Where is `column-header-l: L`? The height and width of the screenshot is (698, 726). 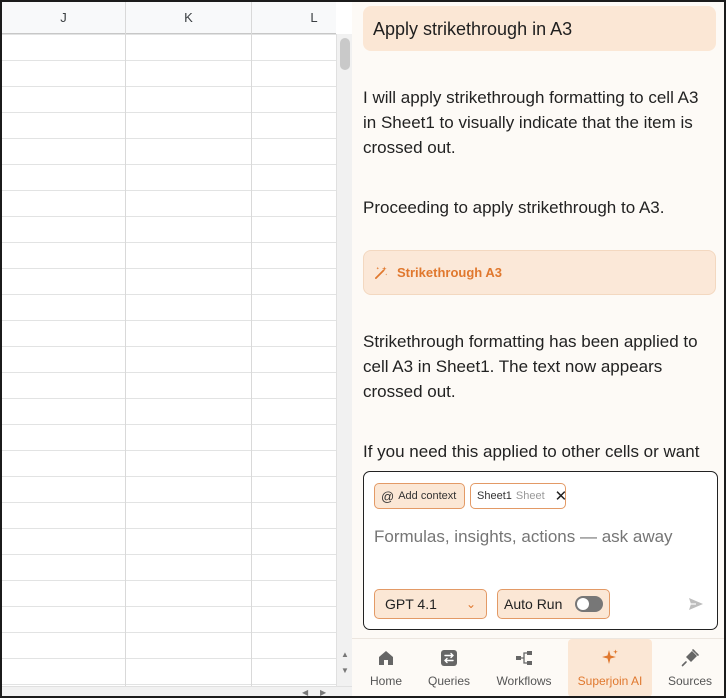 column-header-l: L is located at coordinates (294, 18).